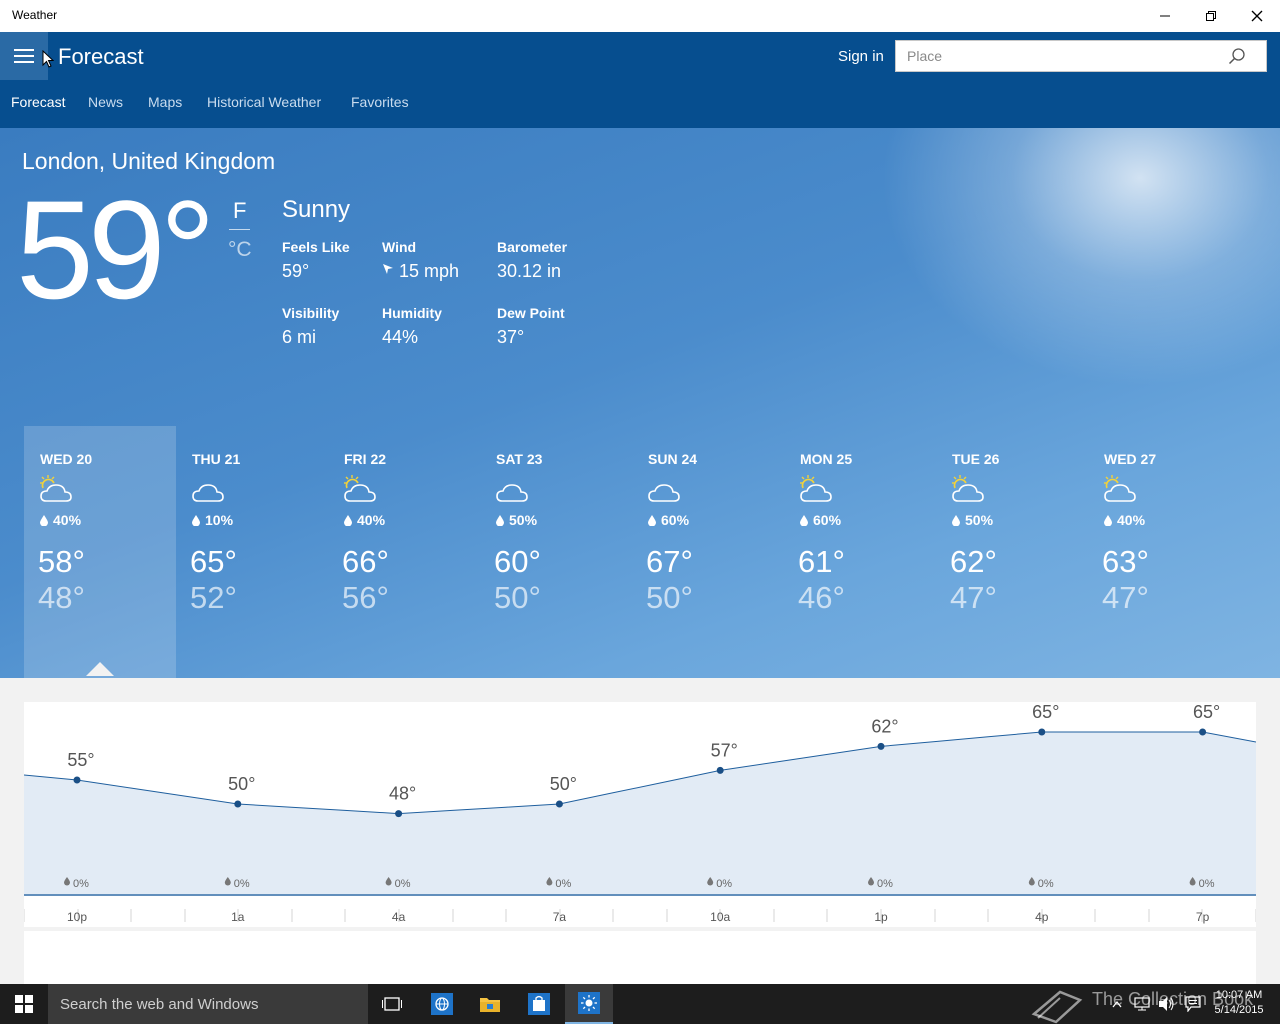  Describe the element at coordinates (860, 552) in the screenshot. I see `day-forecast-mon-25: MON 25 60% 61° 46°` at that location.